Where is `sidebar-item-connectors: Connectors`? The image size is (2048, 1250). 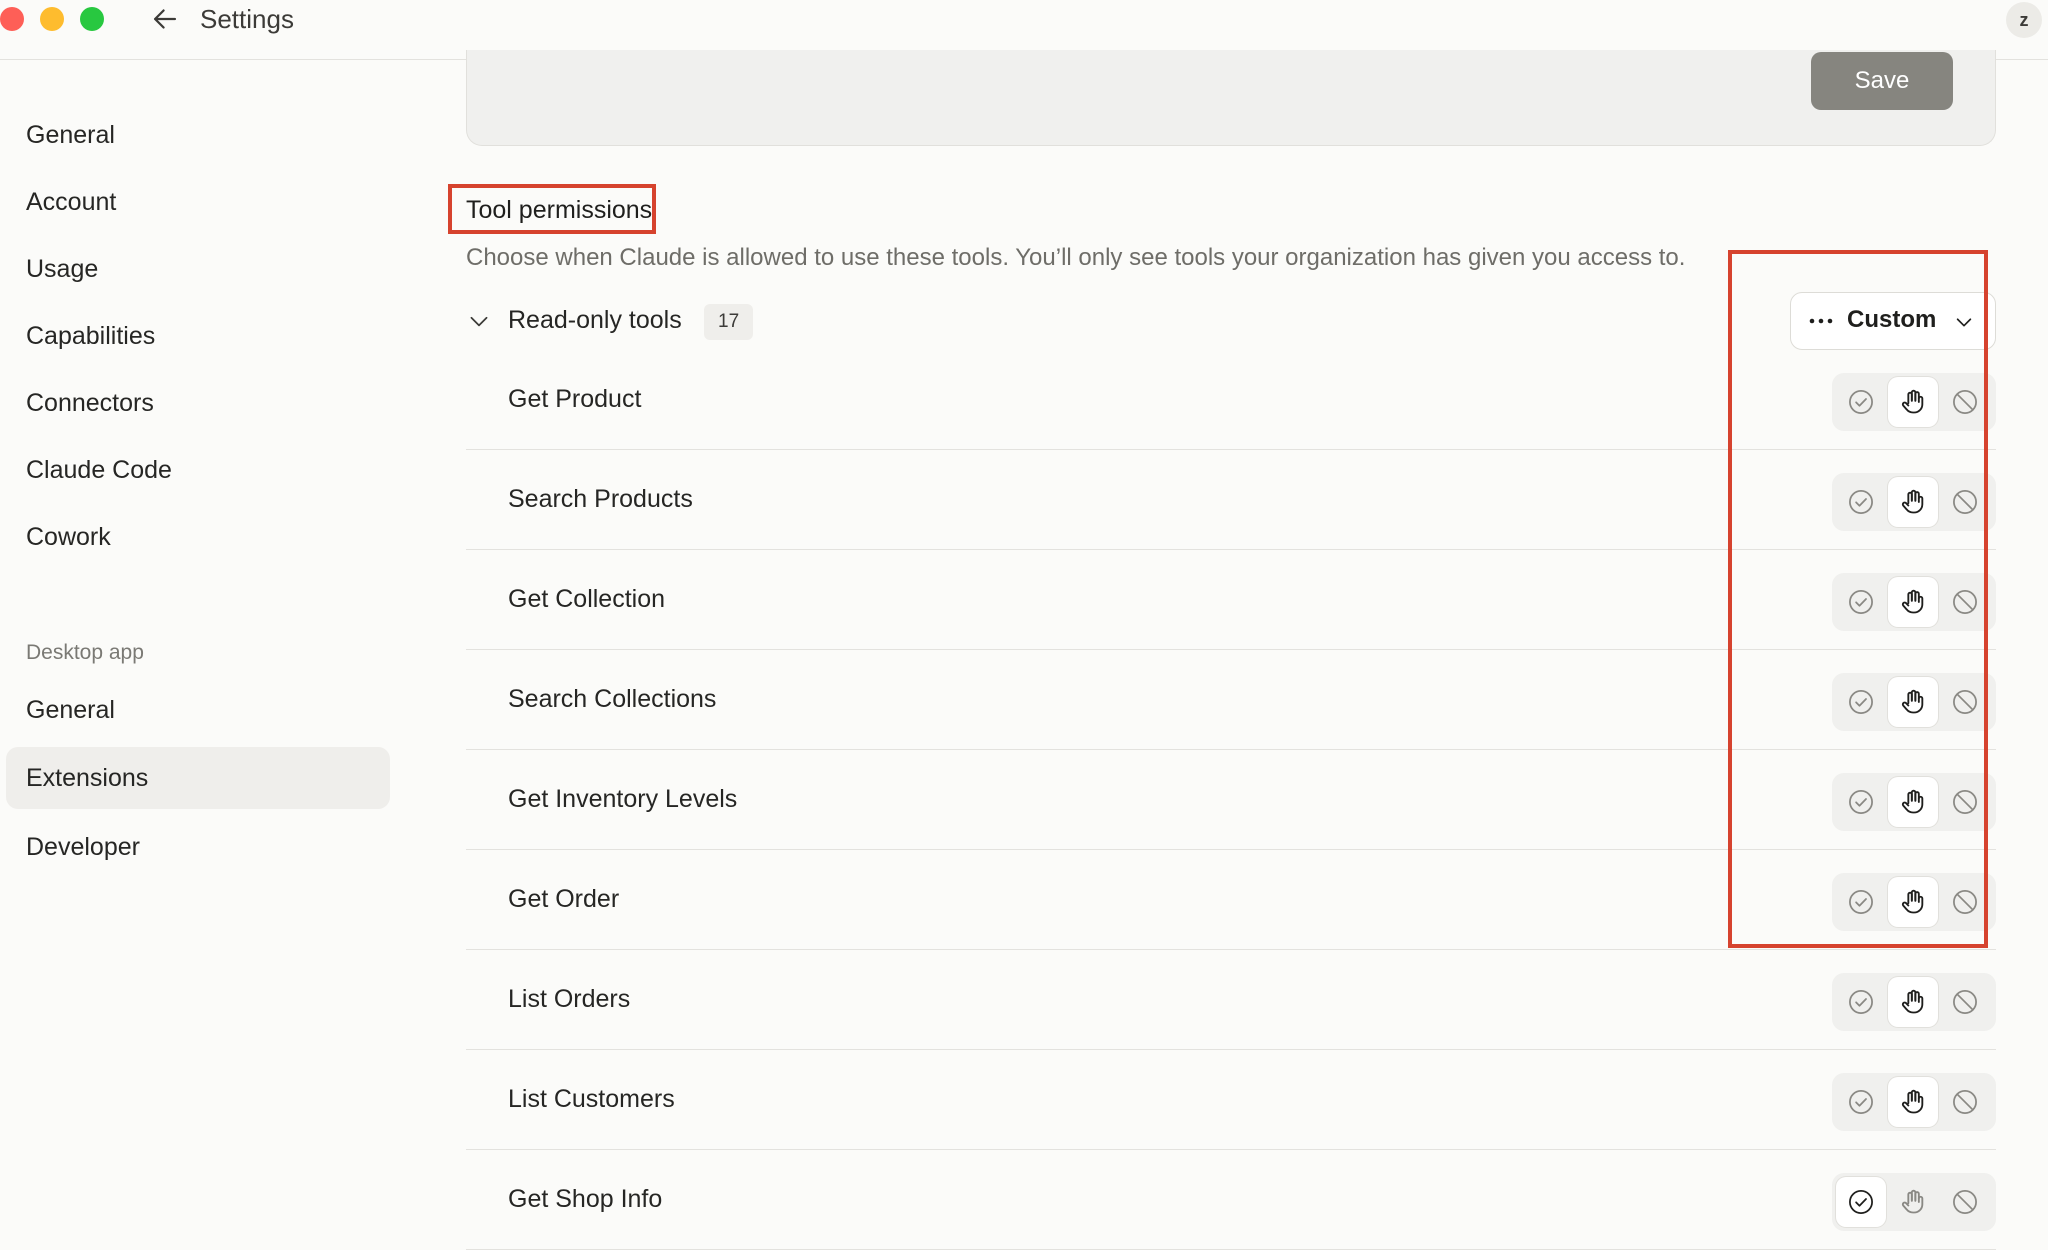
sidebar-item-connectors: Connectors is located at coordinates (198, 403).